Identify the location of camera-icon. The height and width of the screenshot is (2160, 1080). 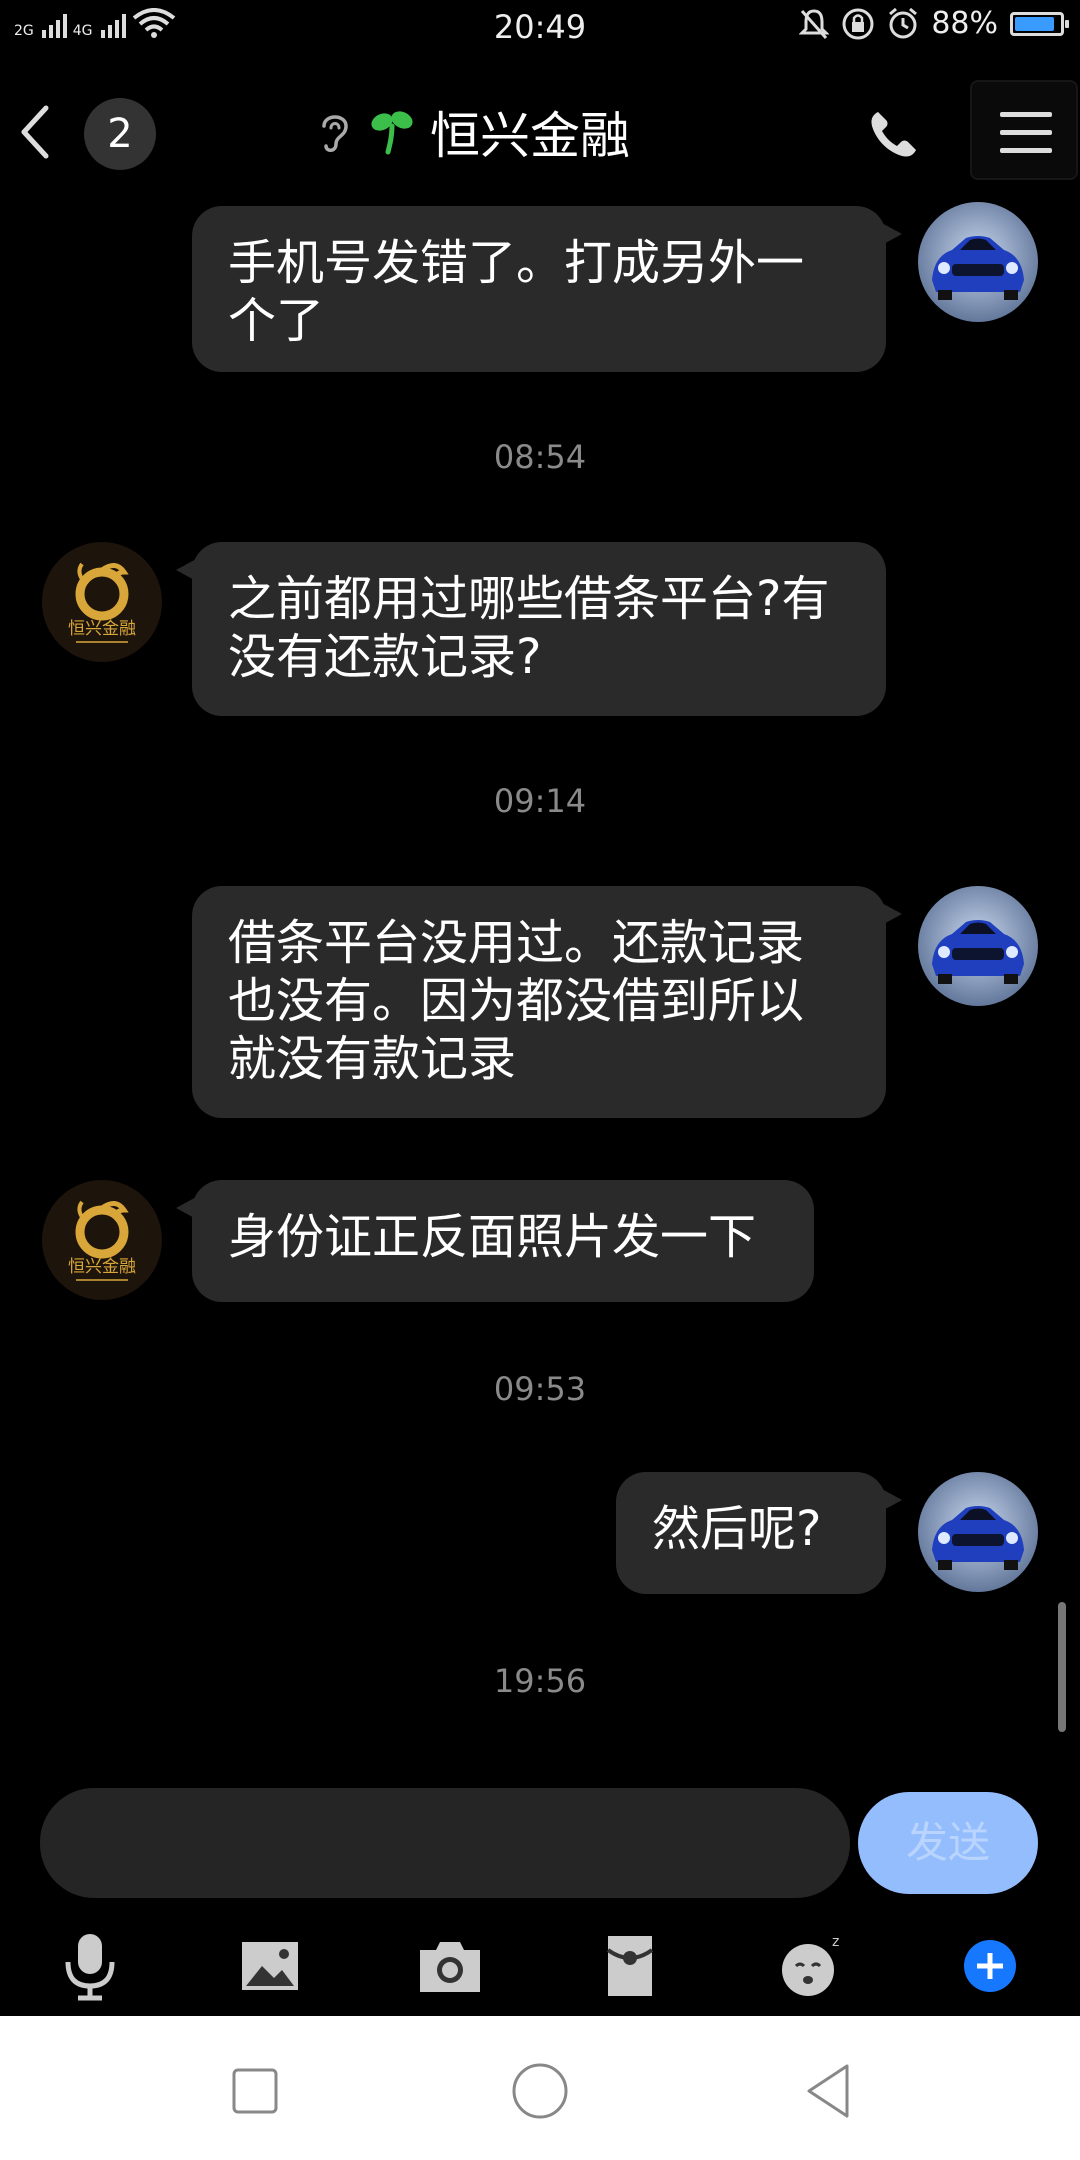
(450, 1966).